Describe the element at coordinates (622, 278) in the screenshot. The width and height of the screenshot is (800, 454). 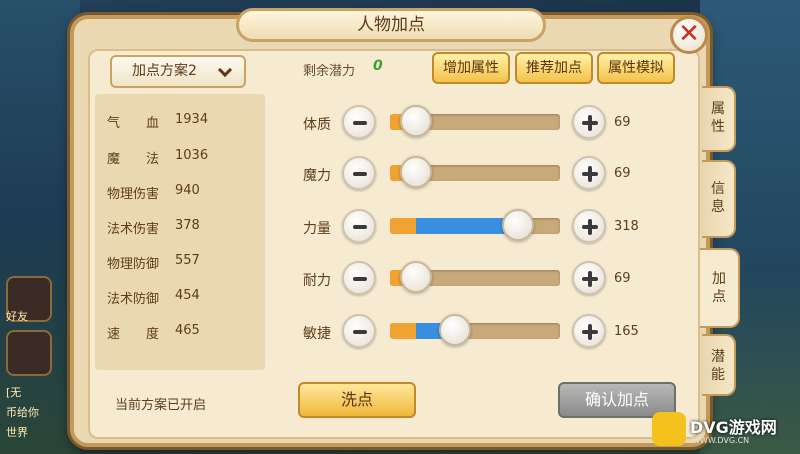
I see `attribute-value-endurance: 69` at that location.